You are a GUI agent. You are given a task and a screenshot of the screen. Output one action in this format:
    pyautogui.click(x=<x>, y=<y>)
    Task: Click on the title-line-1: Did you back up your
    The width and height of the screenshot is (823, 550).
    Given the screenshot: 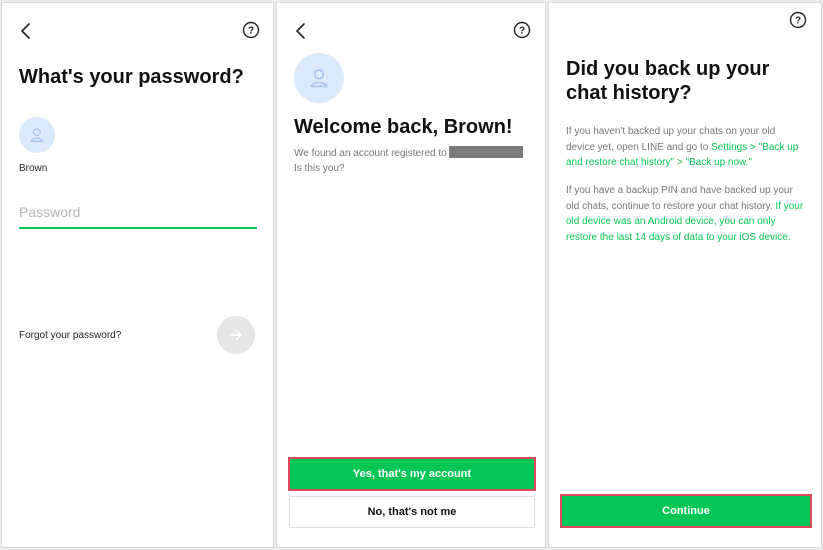 What is the action you would take?
    pyautogui.click(x=668, y=69)
    